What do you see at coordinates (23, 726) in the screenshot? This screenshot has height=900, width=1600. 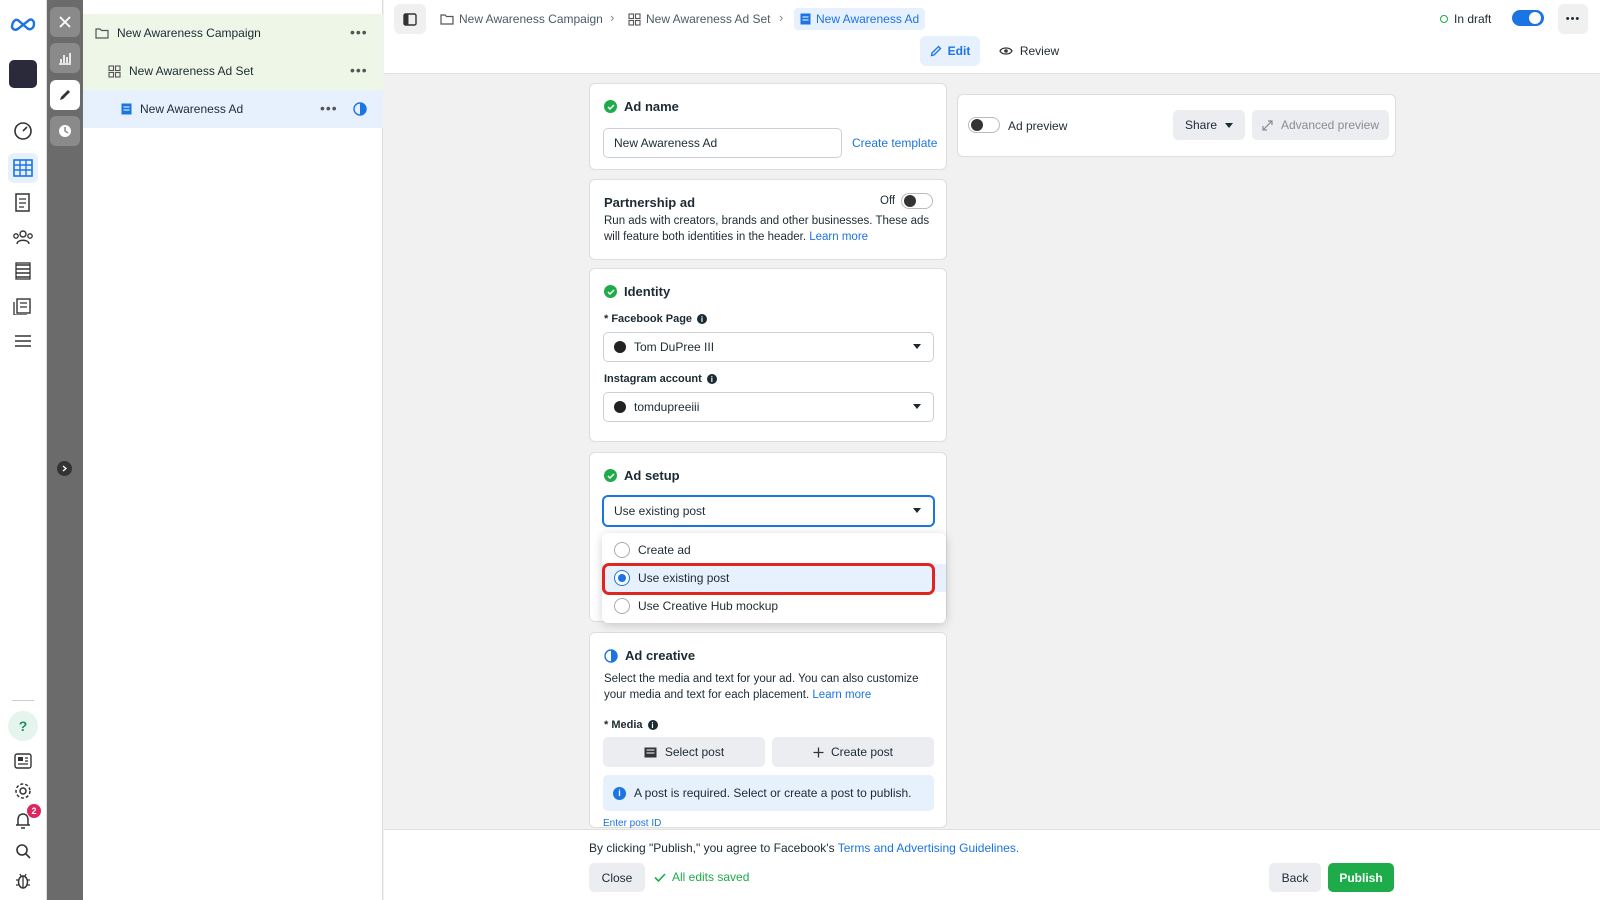 I see `help-icon: ?` at bounding box center [23, 726].